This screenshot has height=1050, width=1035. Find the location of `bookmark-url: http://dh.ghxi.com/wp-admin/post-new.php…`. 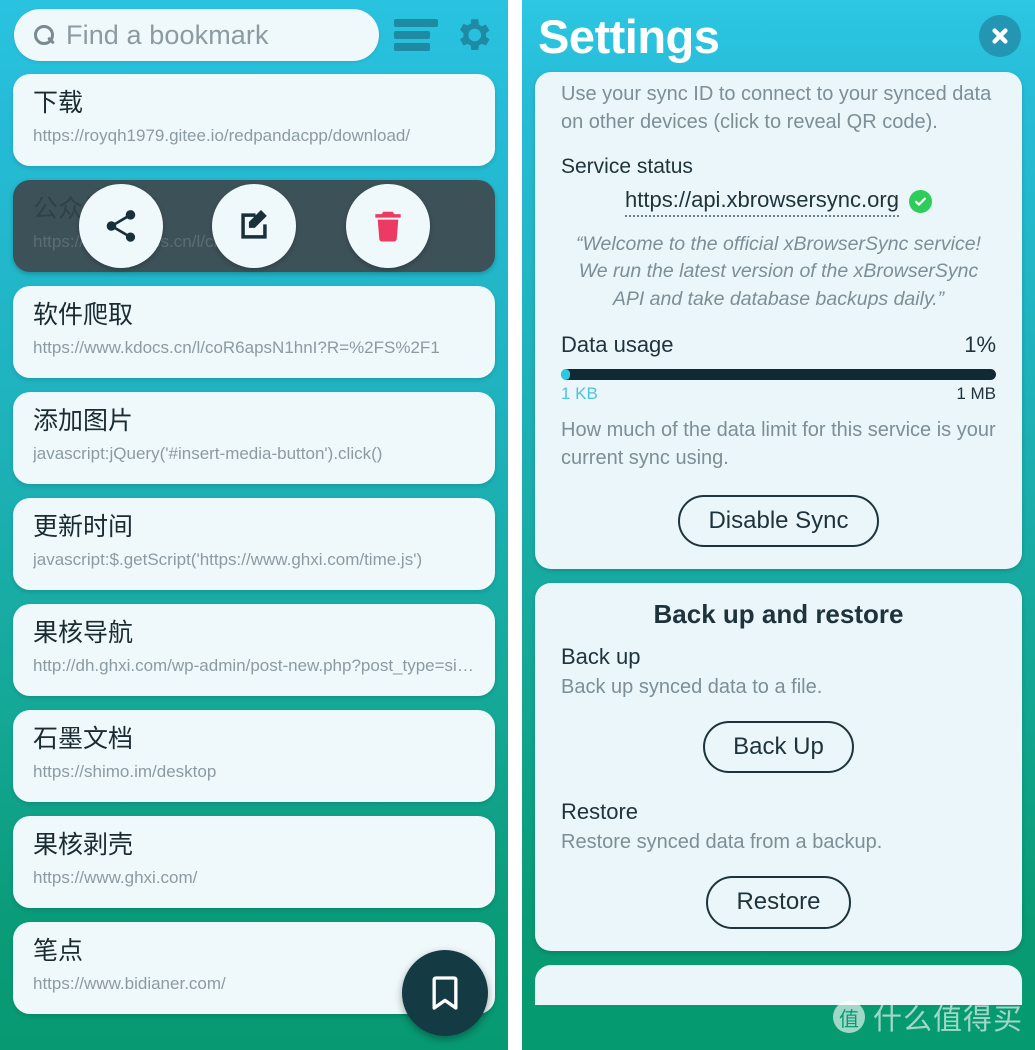

bookmark-url: http://dh.ghxi.com/wp-admin/post-new.php… is located at coordinates (254, 665).